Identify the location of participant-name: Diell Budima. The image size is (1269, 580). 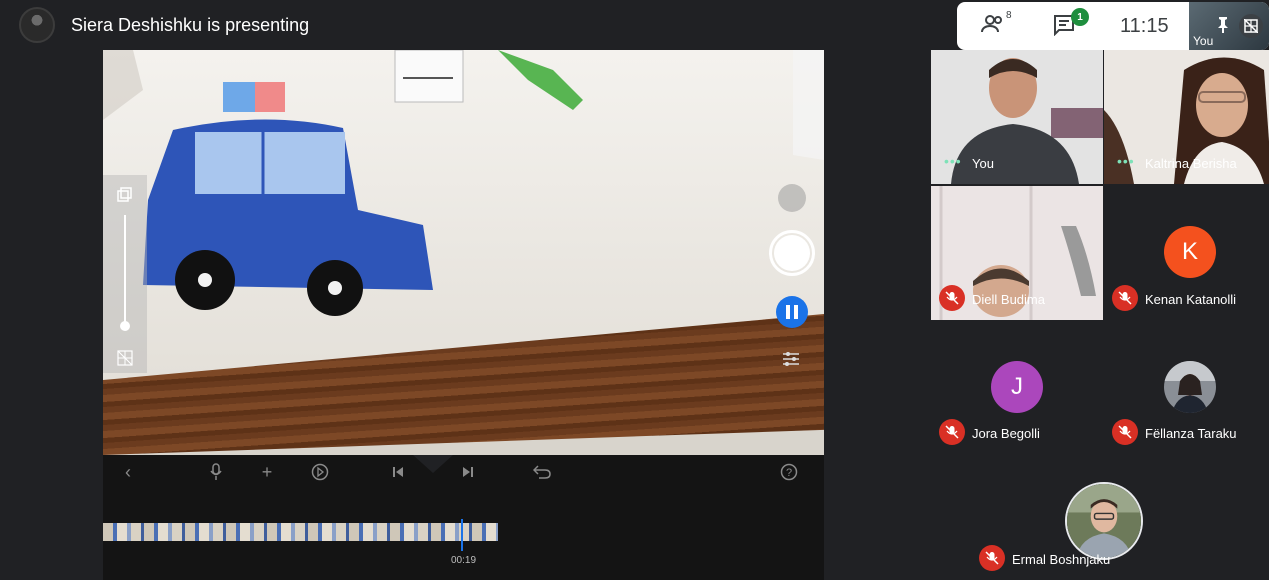
(1008, 299).